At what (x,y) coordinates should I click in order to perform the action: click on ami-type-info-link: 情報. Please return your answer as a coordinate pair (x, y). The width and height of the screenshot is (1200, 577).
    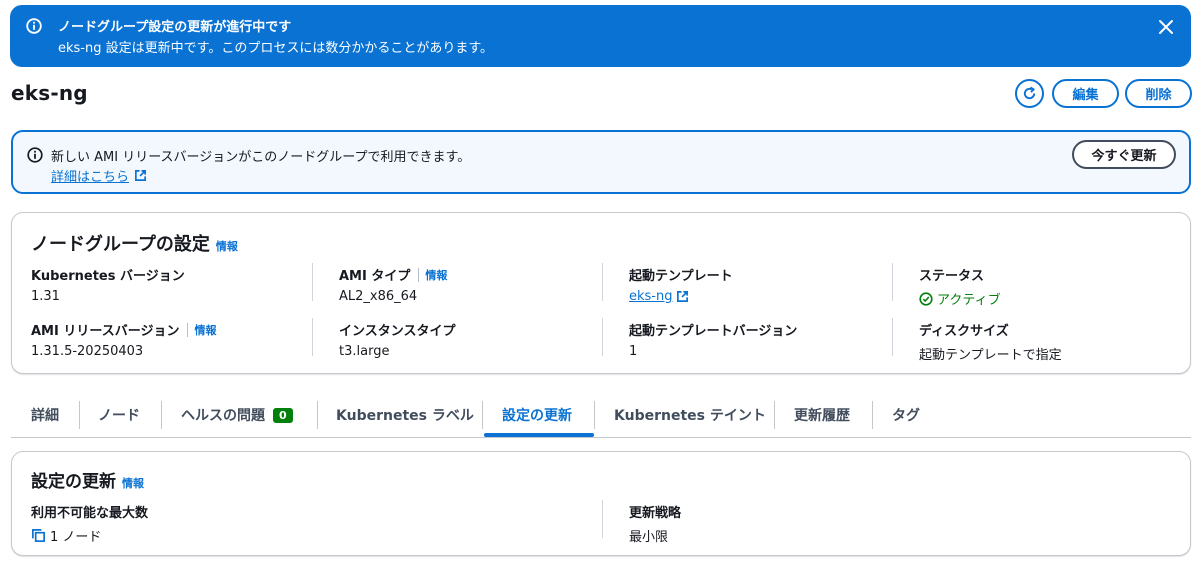
    Looking at the image, I should click on (436, 275).